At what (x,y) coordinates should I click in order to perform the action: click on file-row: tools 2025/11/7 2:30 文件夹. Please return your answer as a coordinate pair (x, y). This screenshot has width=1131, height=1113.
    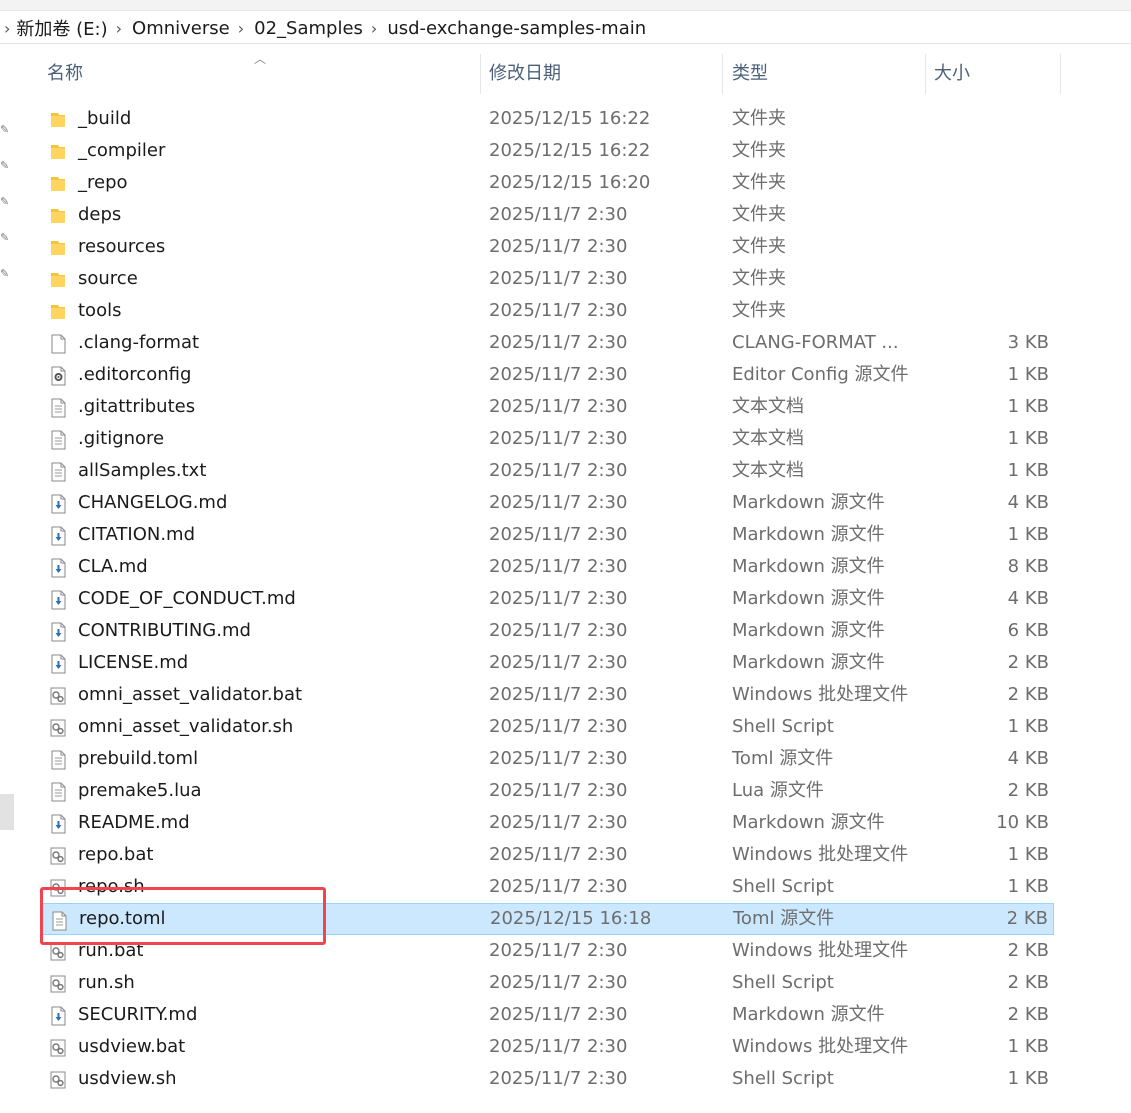
    Looking at the image, I should click on (547, 311).